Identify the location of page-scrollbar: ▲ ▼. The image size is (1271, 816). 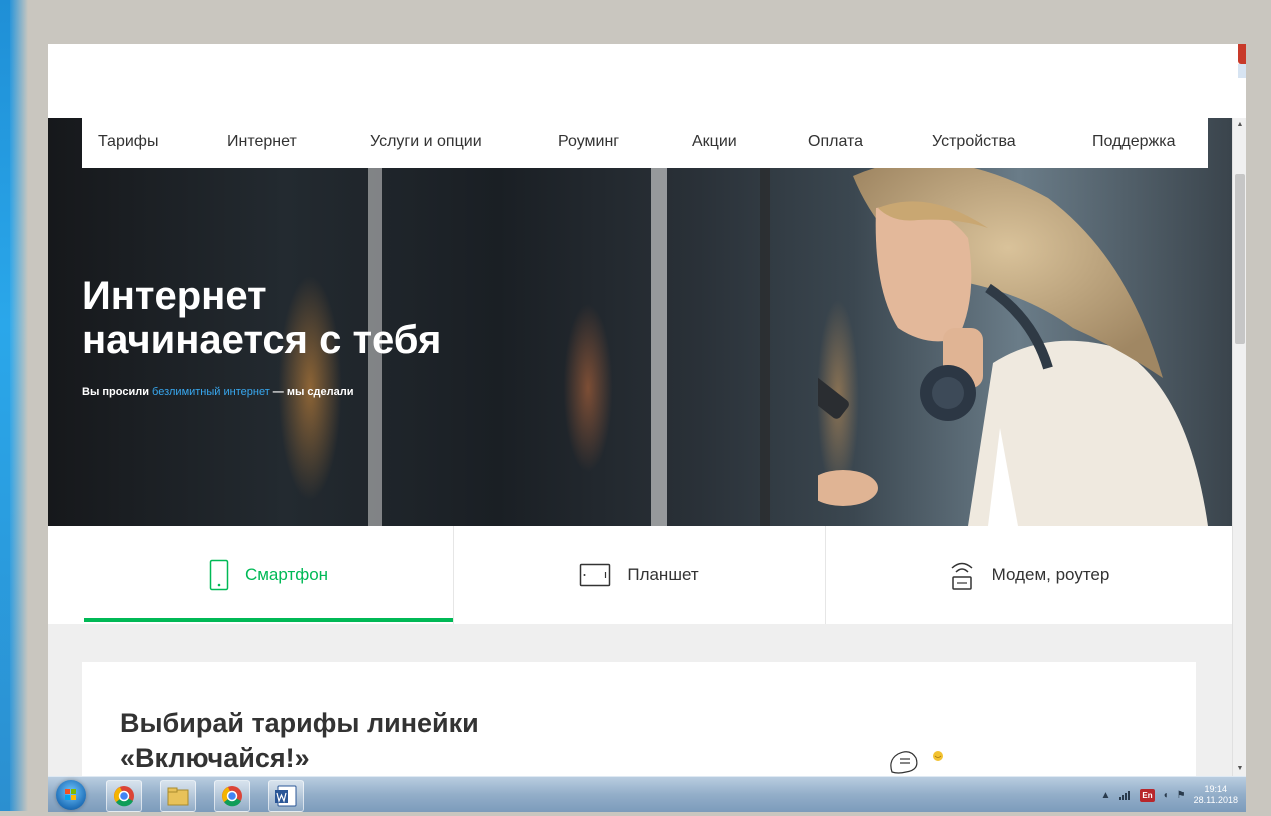
(1239, 447).